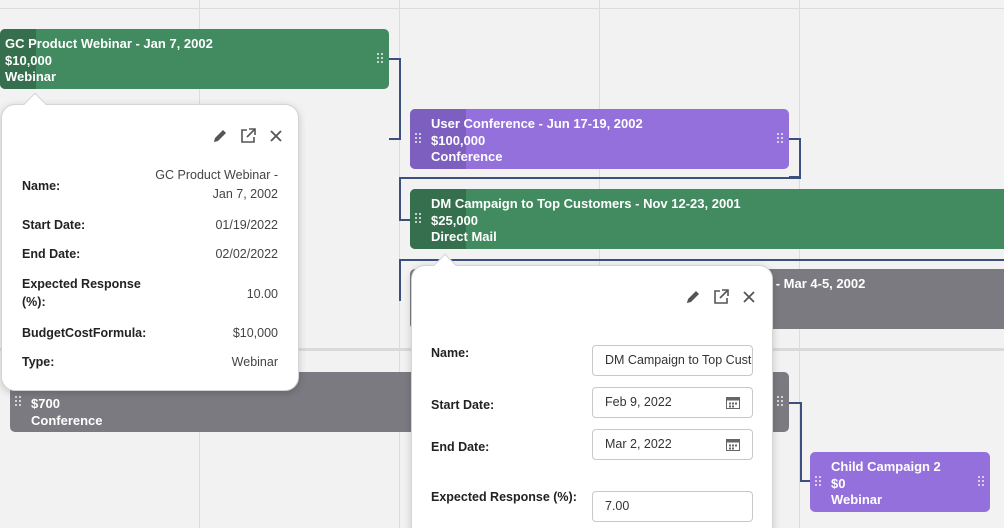 The width and height of the screenshot is (1004, 528). I want to click on campaign-title: Child Campaign 2, so click(886, 466).